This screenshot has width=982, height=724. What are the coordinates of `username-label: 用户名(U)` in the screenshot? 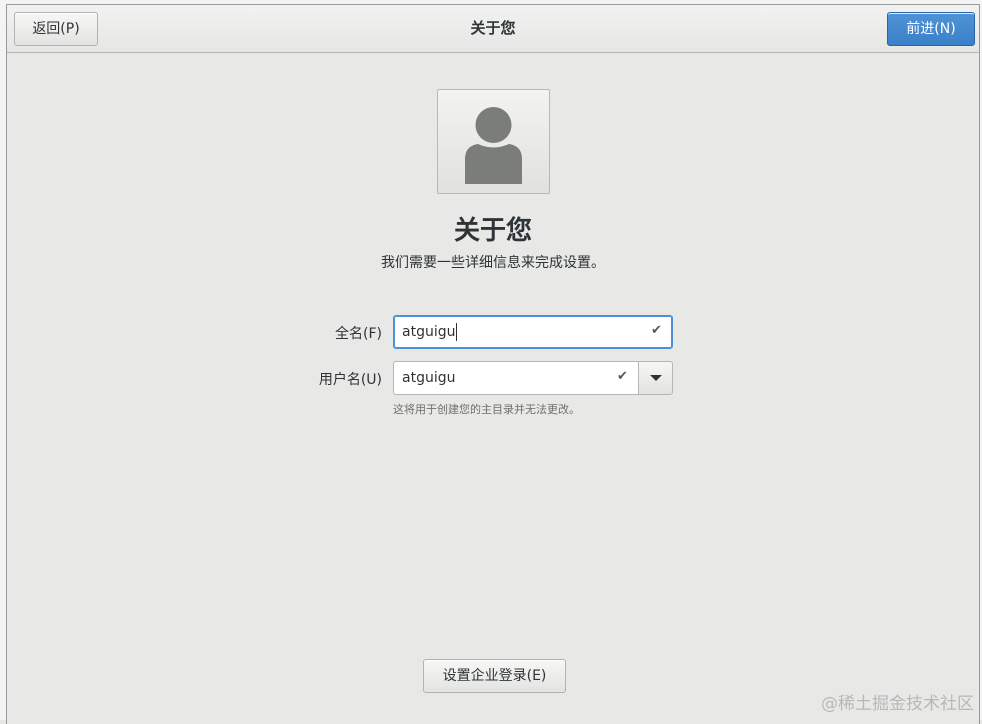 It's located at (350, 380).